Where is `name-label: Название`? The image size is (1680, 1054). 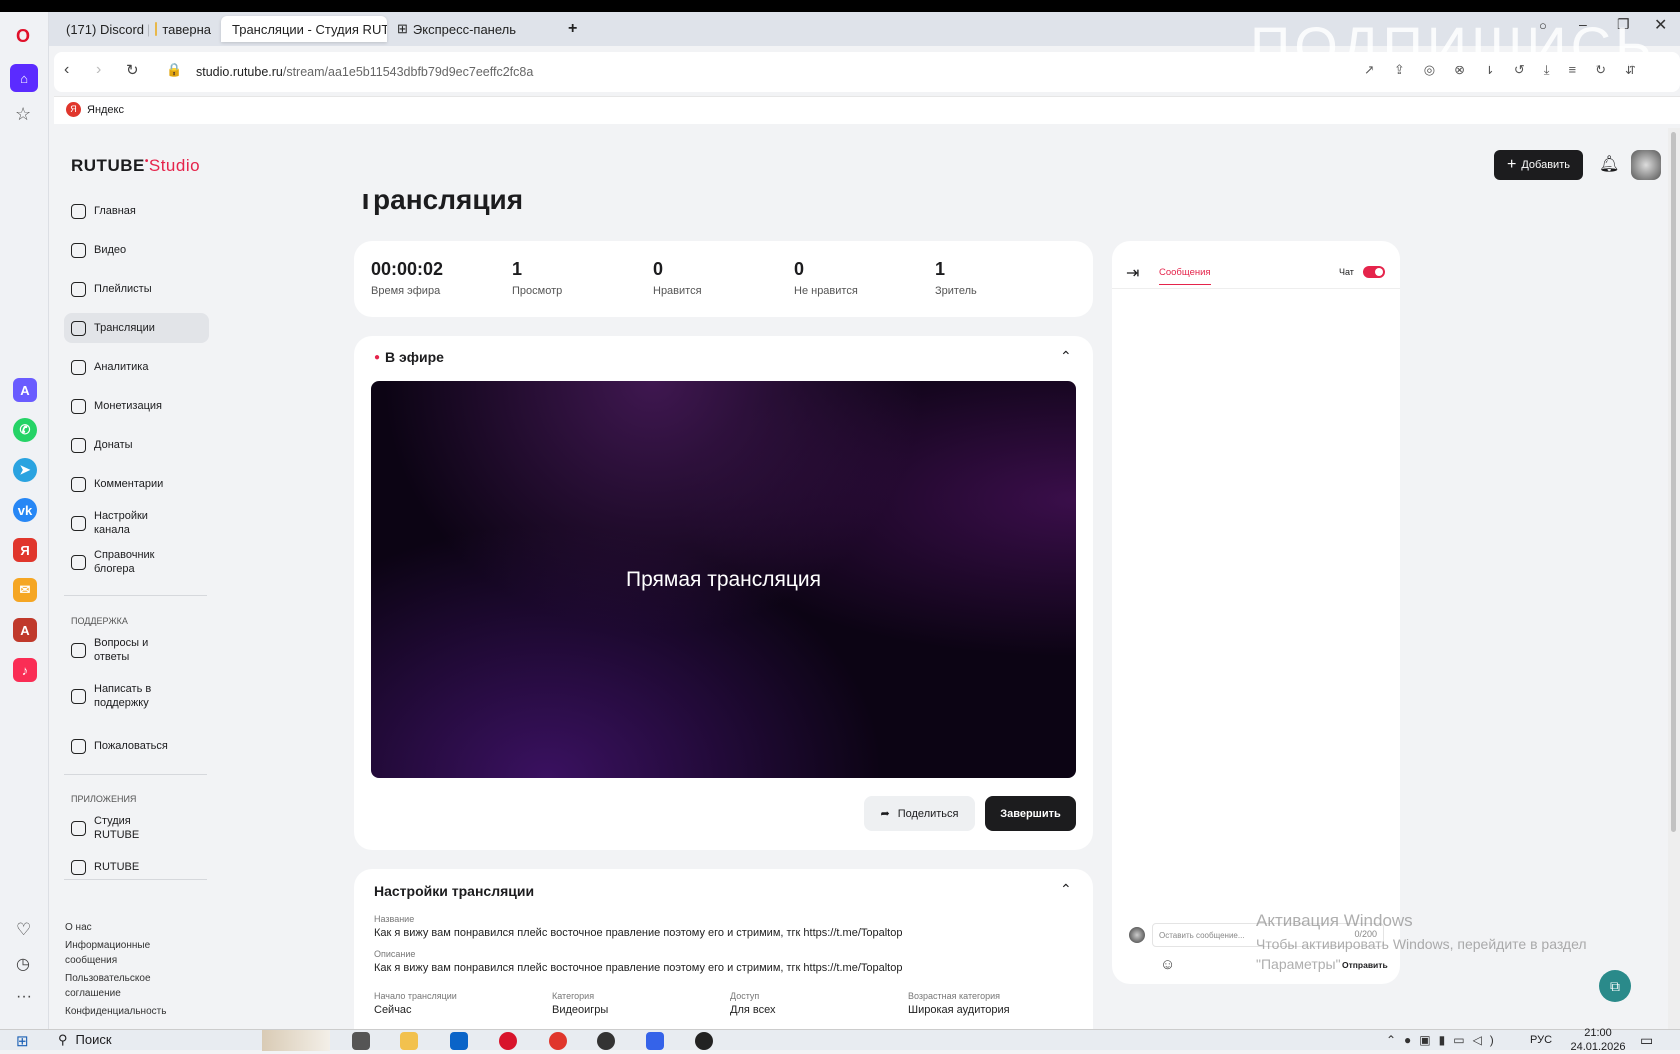 name-label: Название is located at coordinates (394, 919).